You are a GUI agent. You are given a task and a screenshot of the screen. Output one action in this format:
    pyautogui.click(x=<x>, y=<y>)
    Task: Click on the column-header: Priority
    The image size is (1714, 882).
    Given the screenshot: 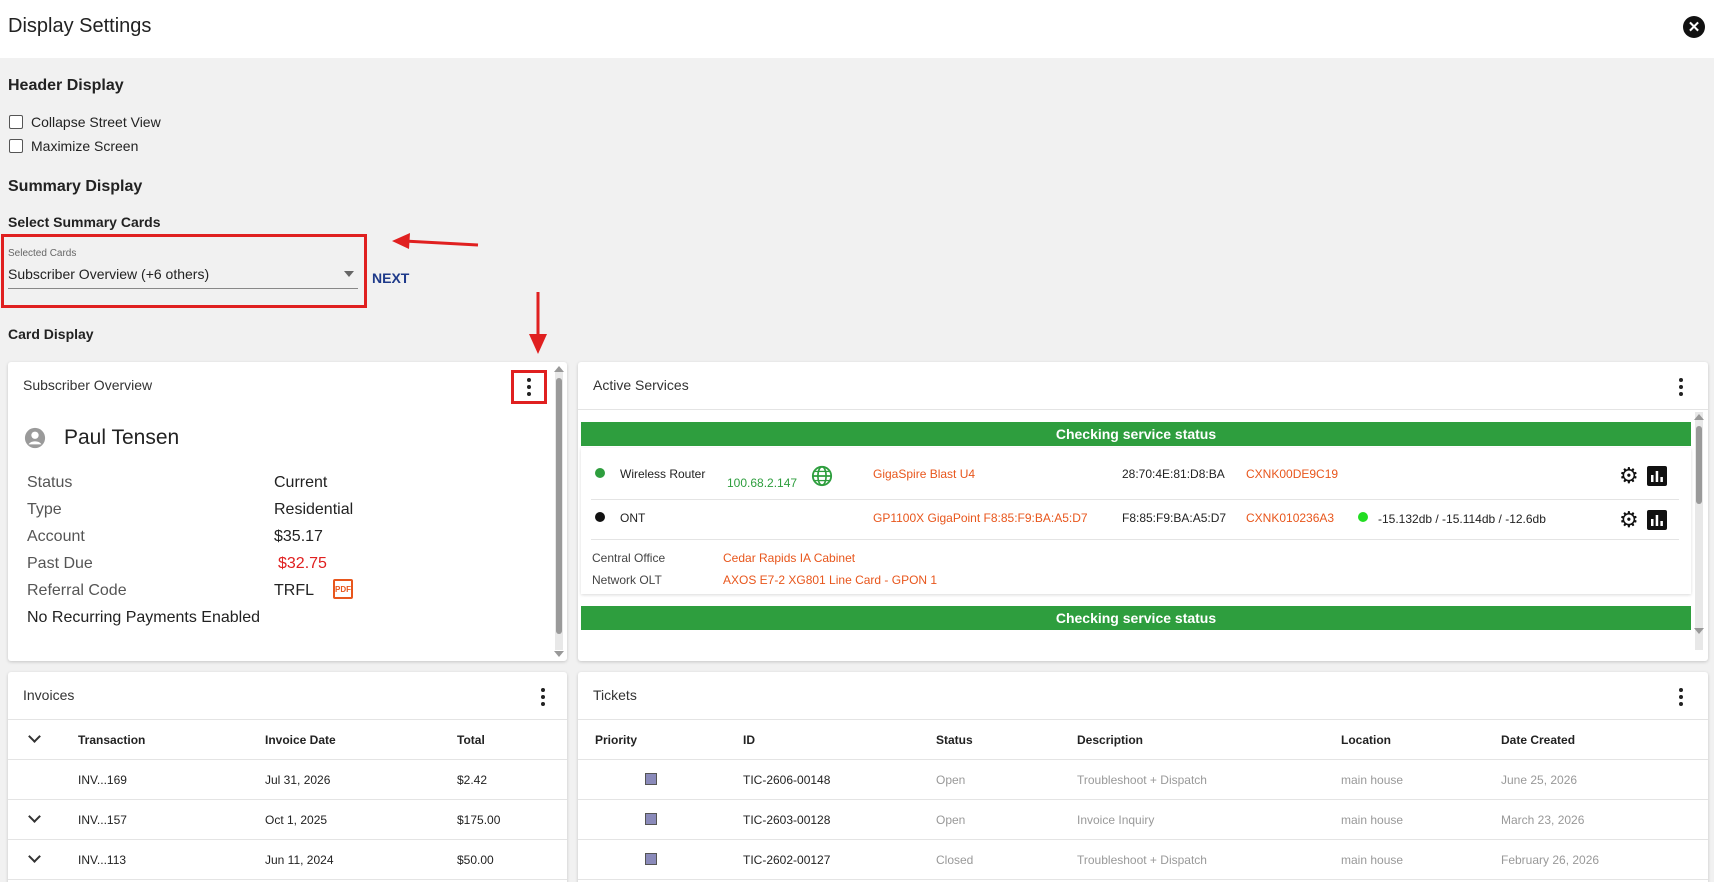 What is the action you would take?
    pyautogui.click(x=616, y=740)
    